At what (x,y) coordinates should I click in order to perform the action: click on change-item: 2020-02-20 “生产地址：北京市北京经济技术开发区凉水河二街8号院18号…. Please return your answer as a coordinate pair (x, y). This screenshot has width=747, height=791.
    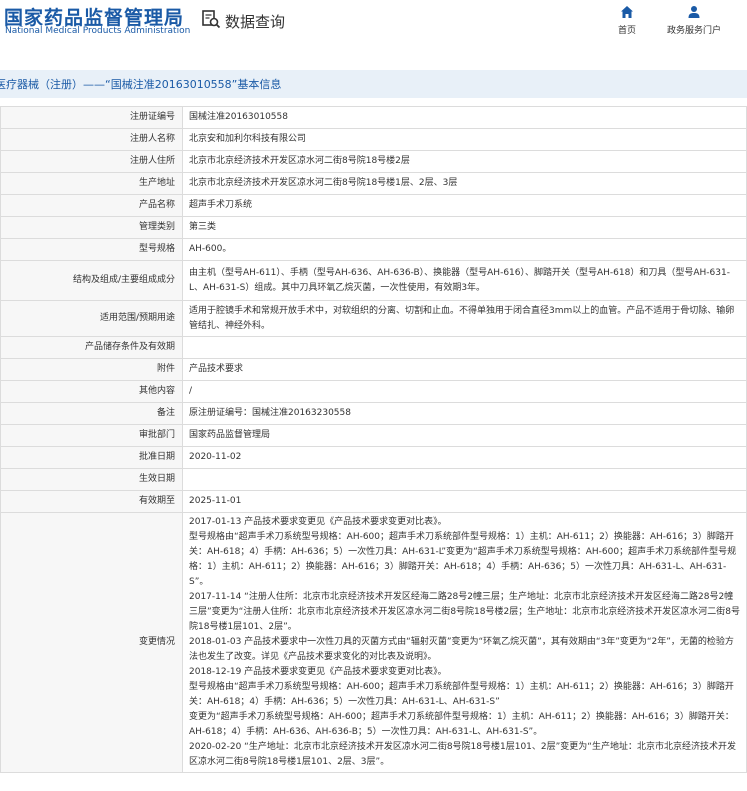
    Looking at the image, I should click on (462, 754).